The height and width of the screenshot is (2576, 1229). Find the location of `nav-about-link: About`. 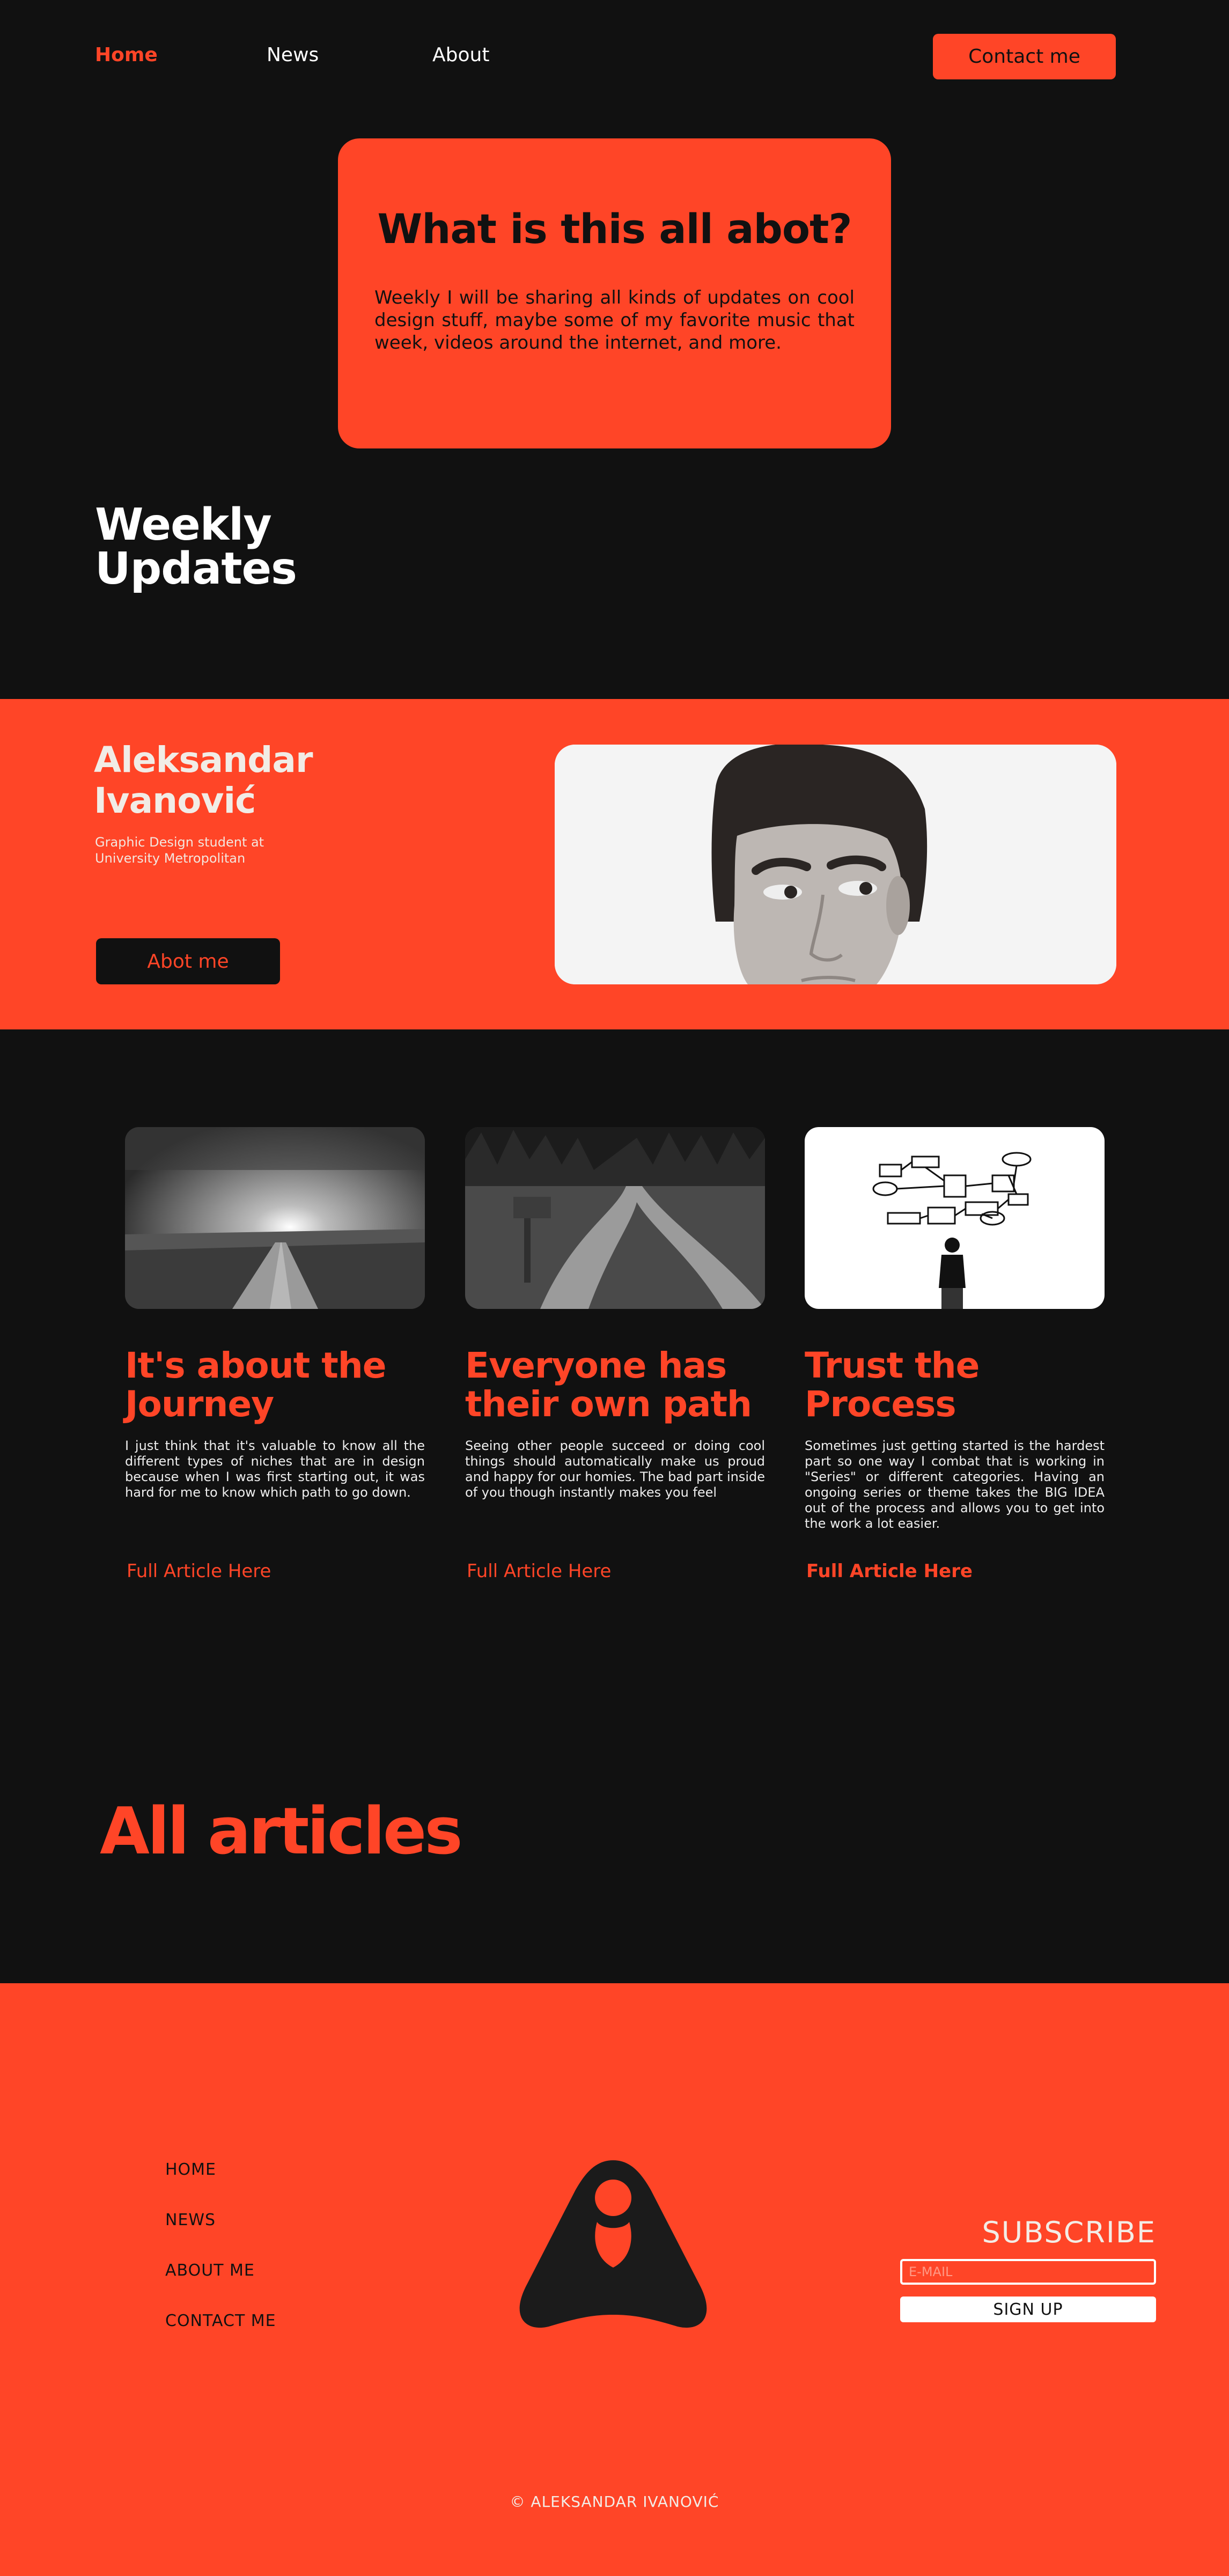

nav-about-link: About is located at coordinates (460, 55).